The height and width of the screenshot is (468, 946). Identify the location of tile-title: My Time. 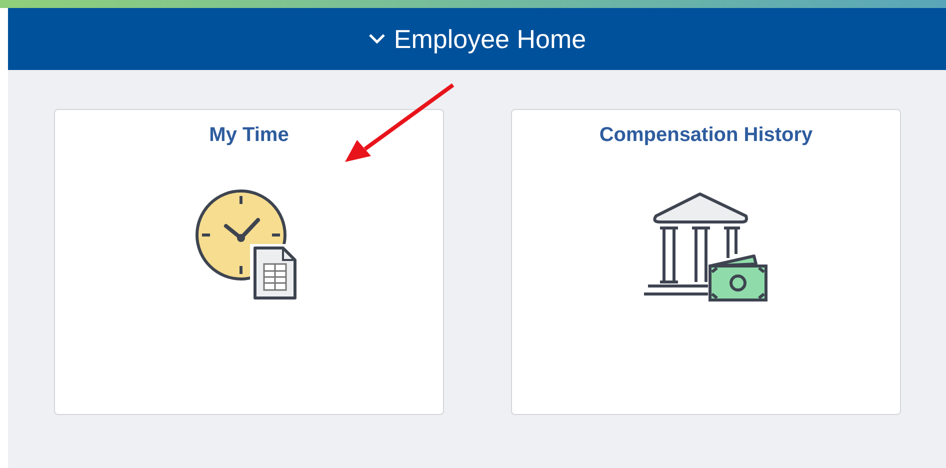
(249, 135).